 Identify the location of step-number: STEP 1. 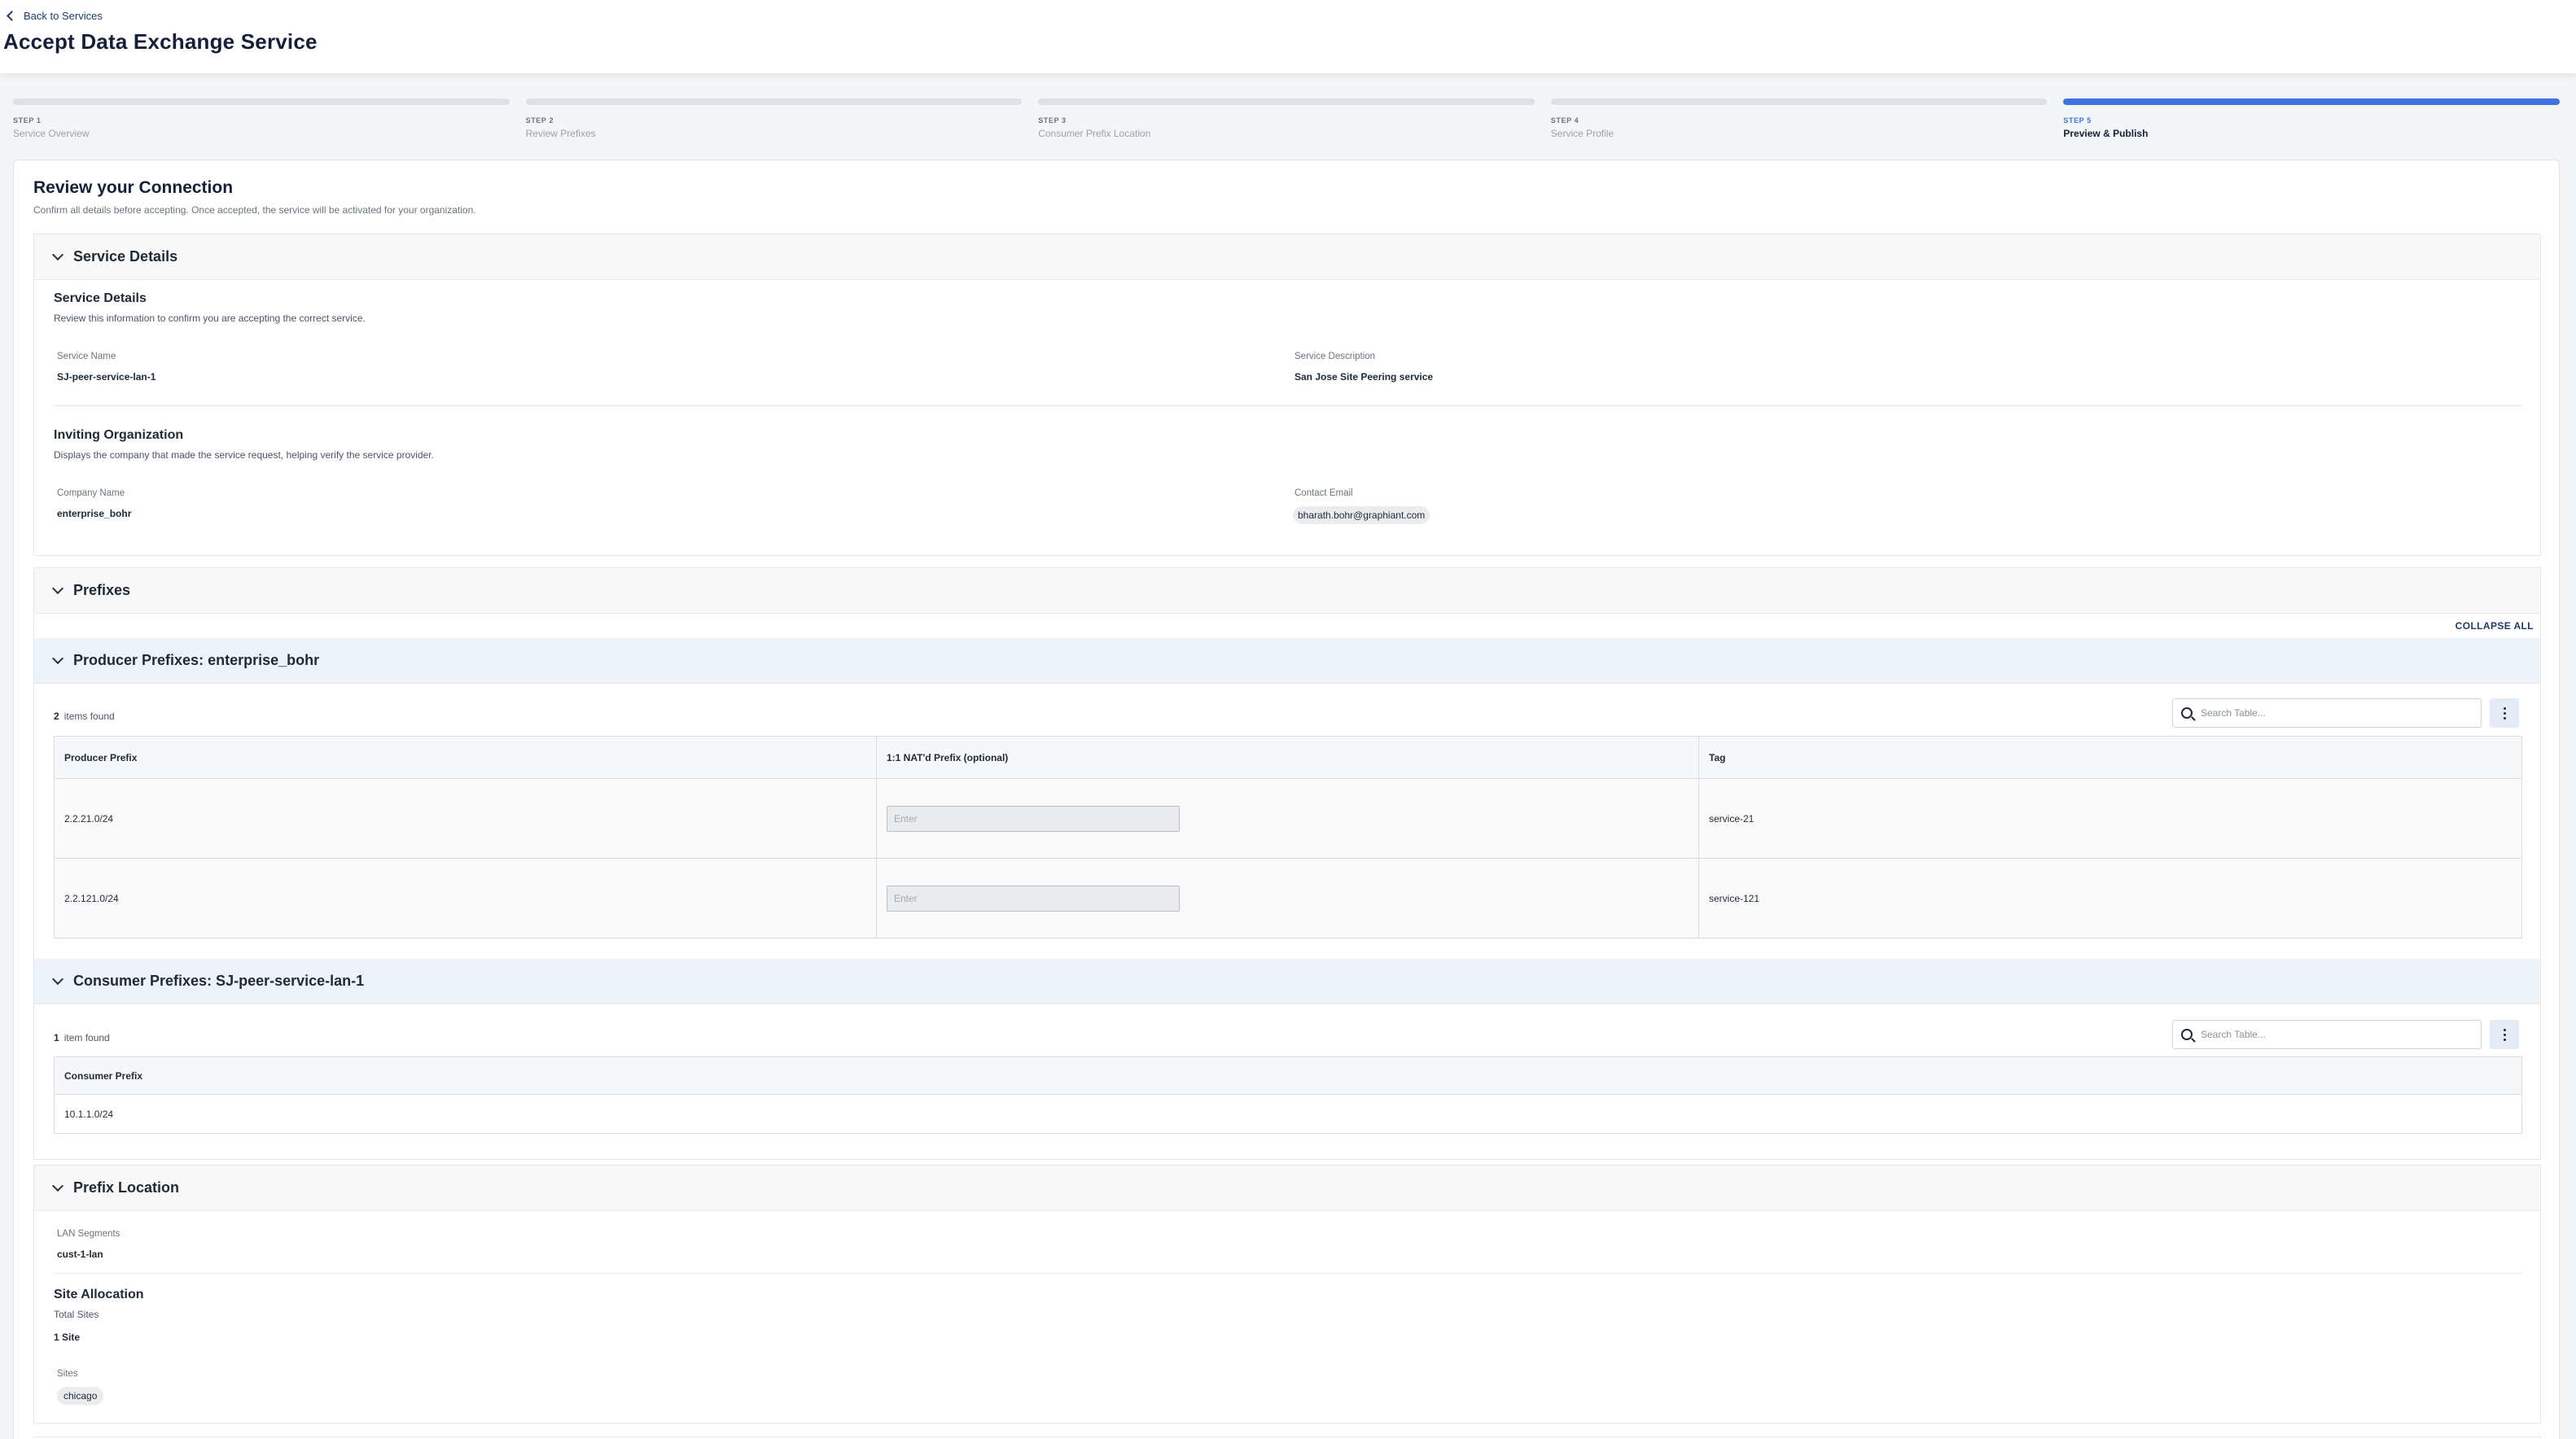
(27, 120).